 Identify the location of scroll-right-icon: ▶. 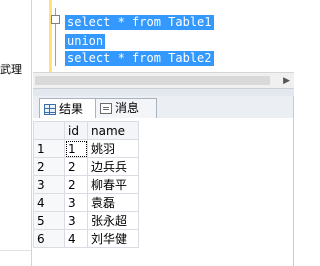
(286, 81).